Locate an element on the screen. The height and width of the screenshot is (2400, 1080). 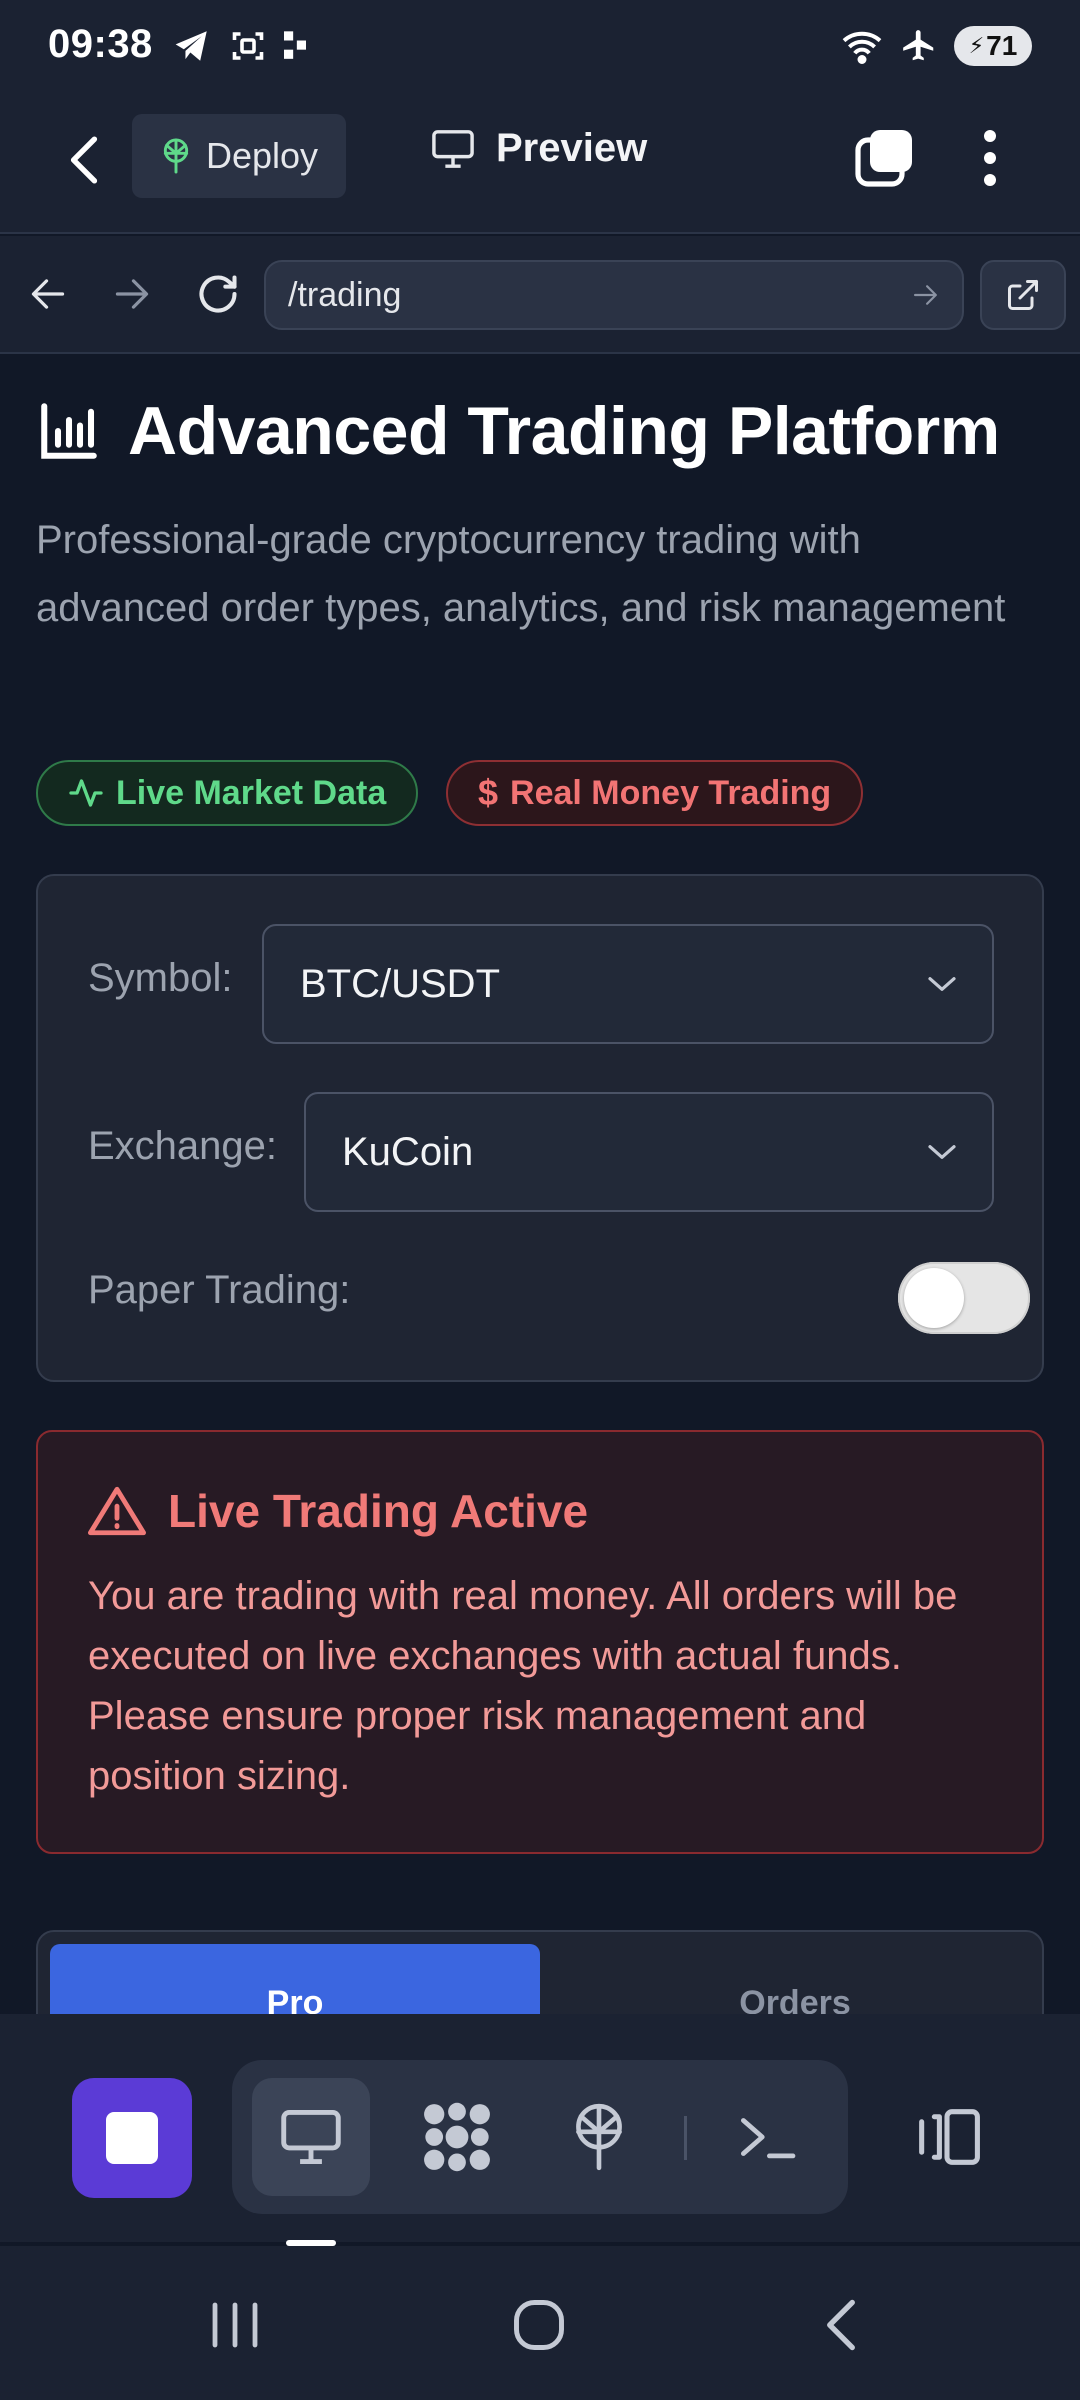
paper-trading-toggle is located at coordinates (964, 1298).